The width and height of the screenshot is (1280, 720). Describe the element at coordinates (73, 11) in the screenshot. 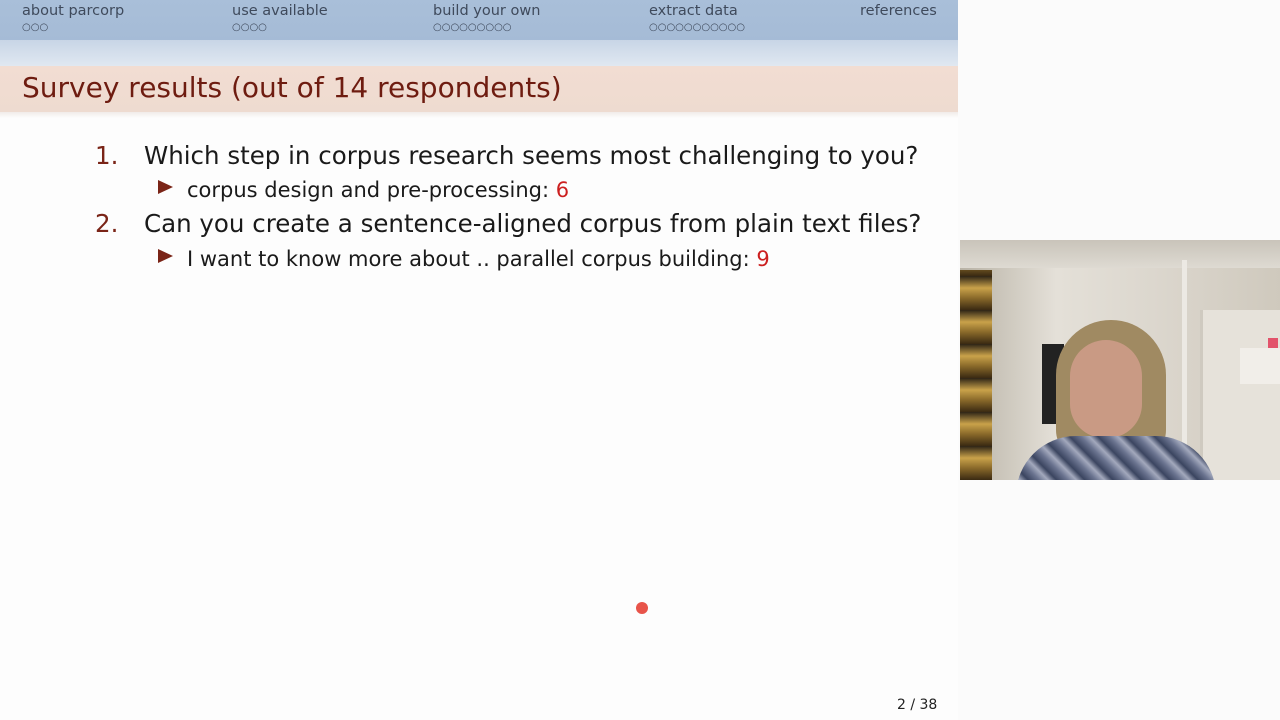

I see `nav-section-label: about parcorp` at that location.